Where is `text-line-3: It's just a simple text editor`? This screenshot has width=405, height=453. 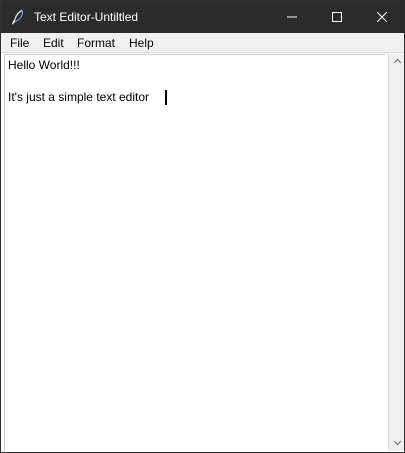 text-line-3: It's just a simple text editor is located at coordinates (79, 97).